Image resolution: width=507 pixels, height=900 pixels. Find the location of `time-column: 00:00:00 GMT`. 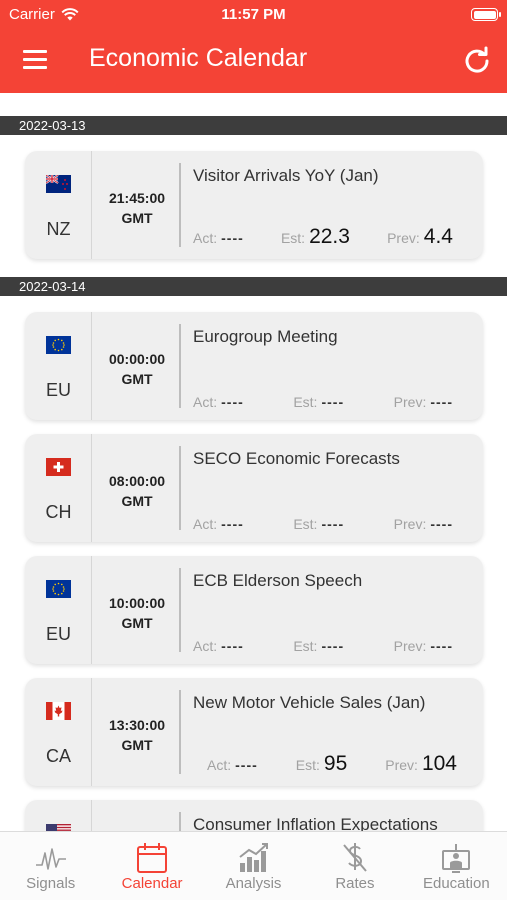

time-column: 00:00:00 GMT is located at coordinates (137, 366).